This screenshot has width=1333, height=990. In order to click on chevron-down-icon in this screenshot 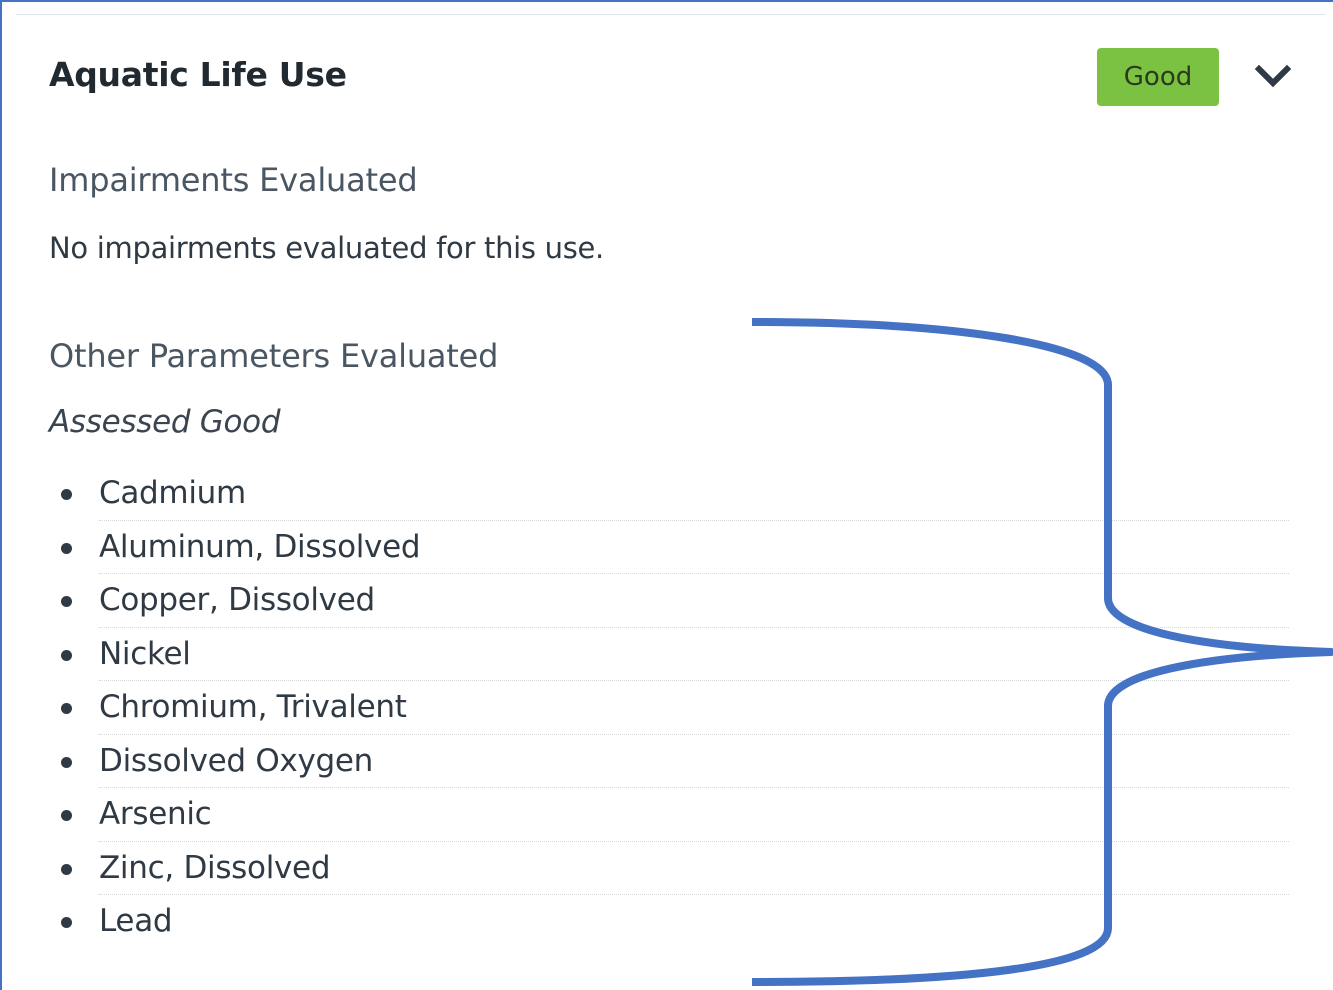, I will do `click(1273, 76)`.